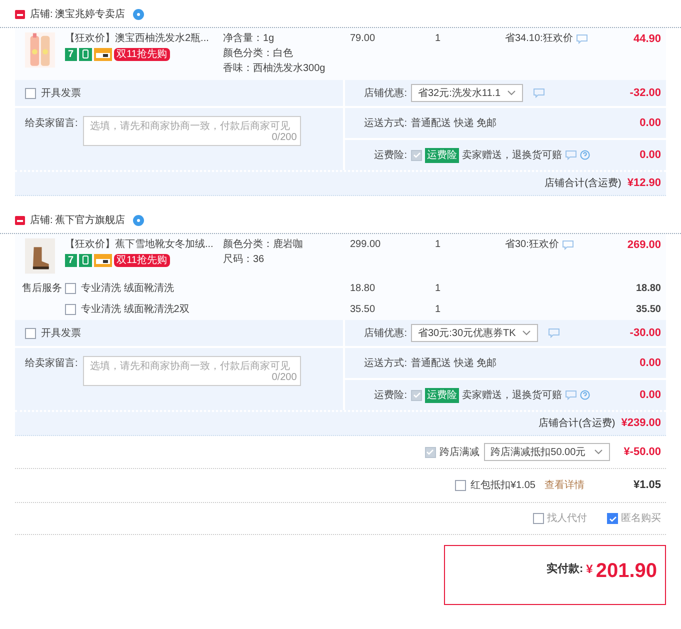  What do you see at coordinates (645, 333) in the screenshot?
I see `coupon-amount: -30.00` at bounding box center [645, 333].